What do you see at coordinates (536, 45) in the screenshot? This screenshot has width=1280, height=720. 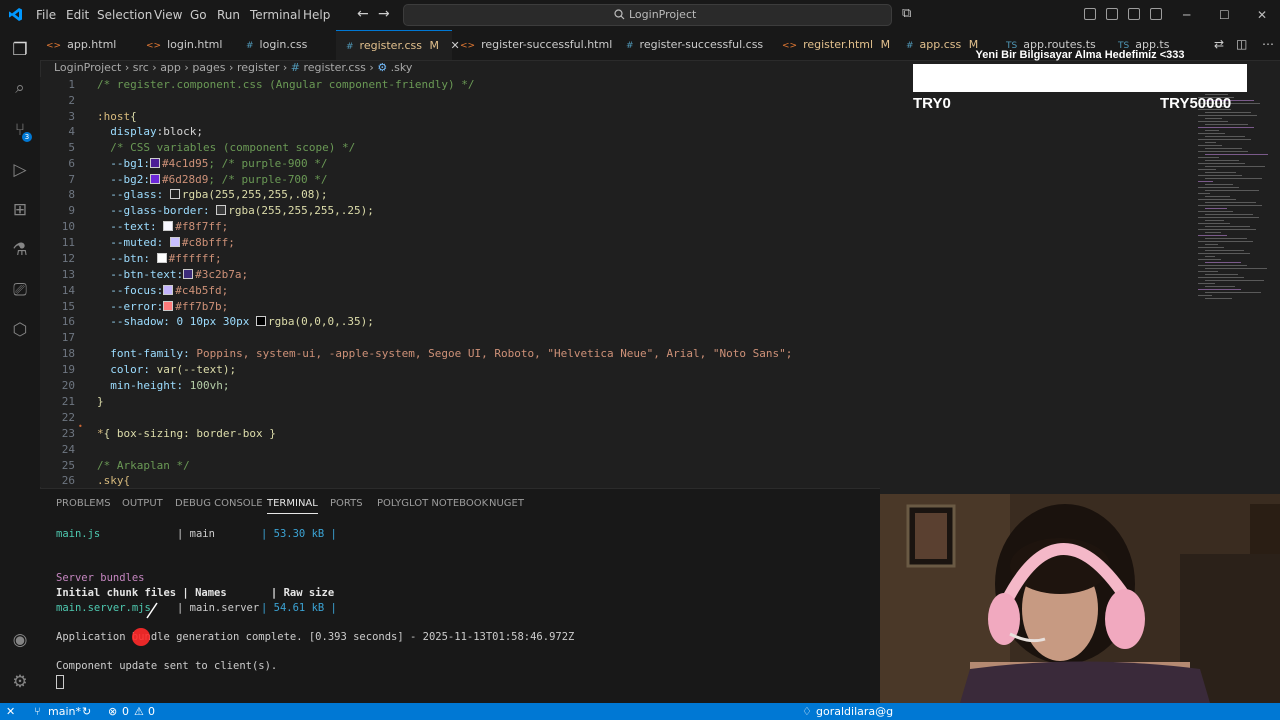 I see `tab-register-successful-html: <> register-successful.html` at bounding box center [536, 45].